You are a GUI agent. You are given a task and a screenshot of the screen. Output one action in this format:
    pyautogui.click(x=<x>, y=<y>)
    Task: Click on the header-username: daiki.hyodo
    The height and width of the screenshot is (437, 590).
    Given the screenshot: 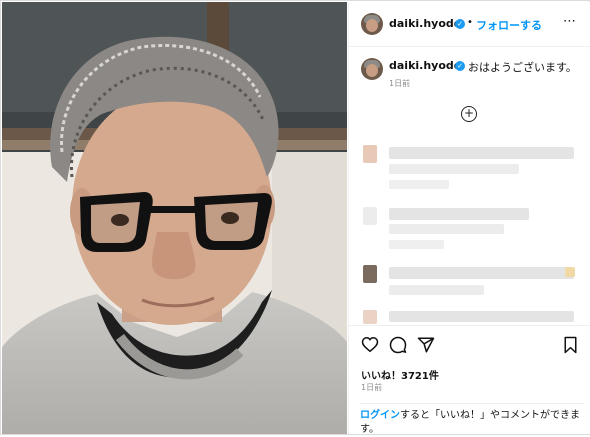 What is the action you would take?
    pyautogui.click(x=425, y=23)
    